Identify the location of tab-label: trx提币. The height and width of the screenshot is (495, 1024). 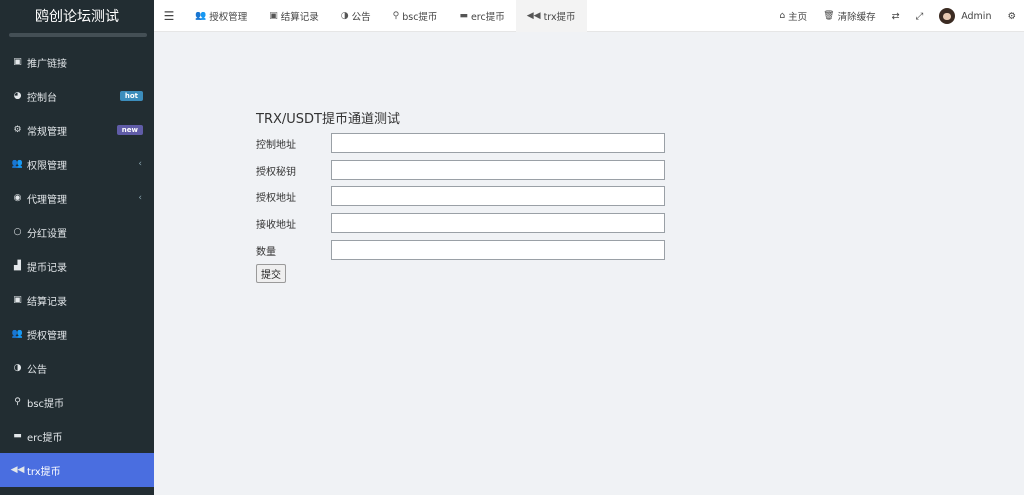
(559, 17).